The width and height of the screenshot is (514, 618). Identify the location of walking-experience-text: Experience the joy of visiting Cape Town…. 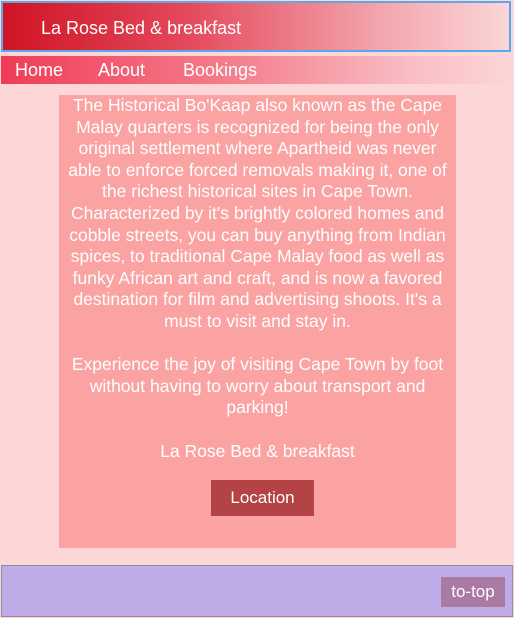
(257, 386).